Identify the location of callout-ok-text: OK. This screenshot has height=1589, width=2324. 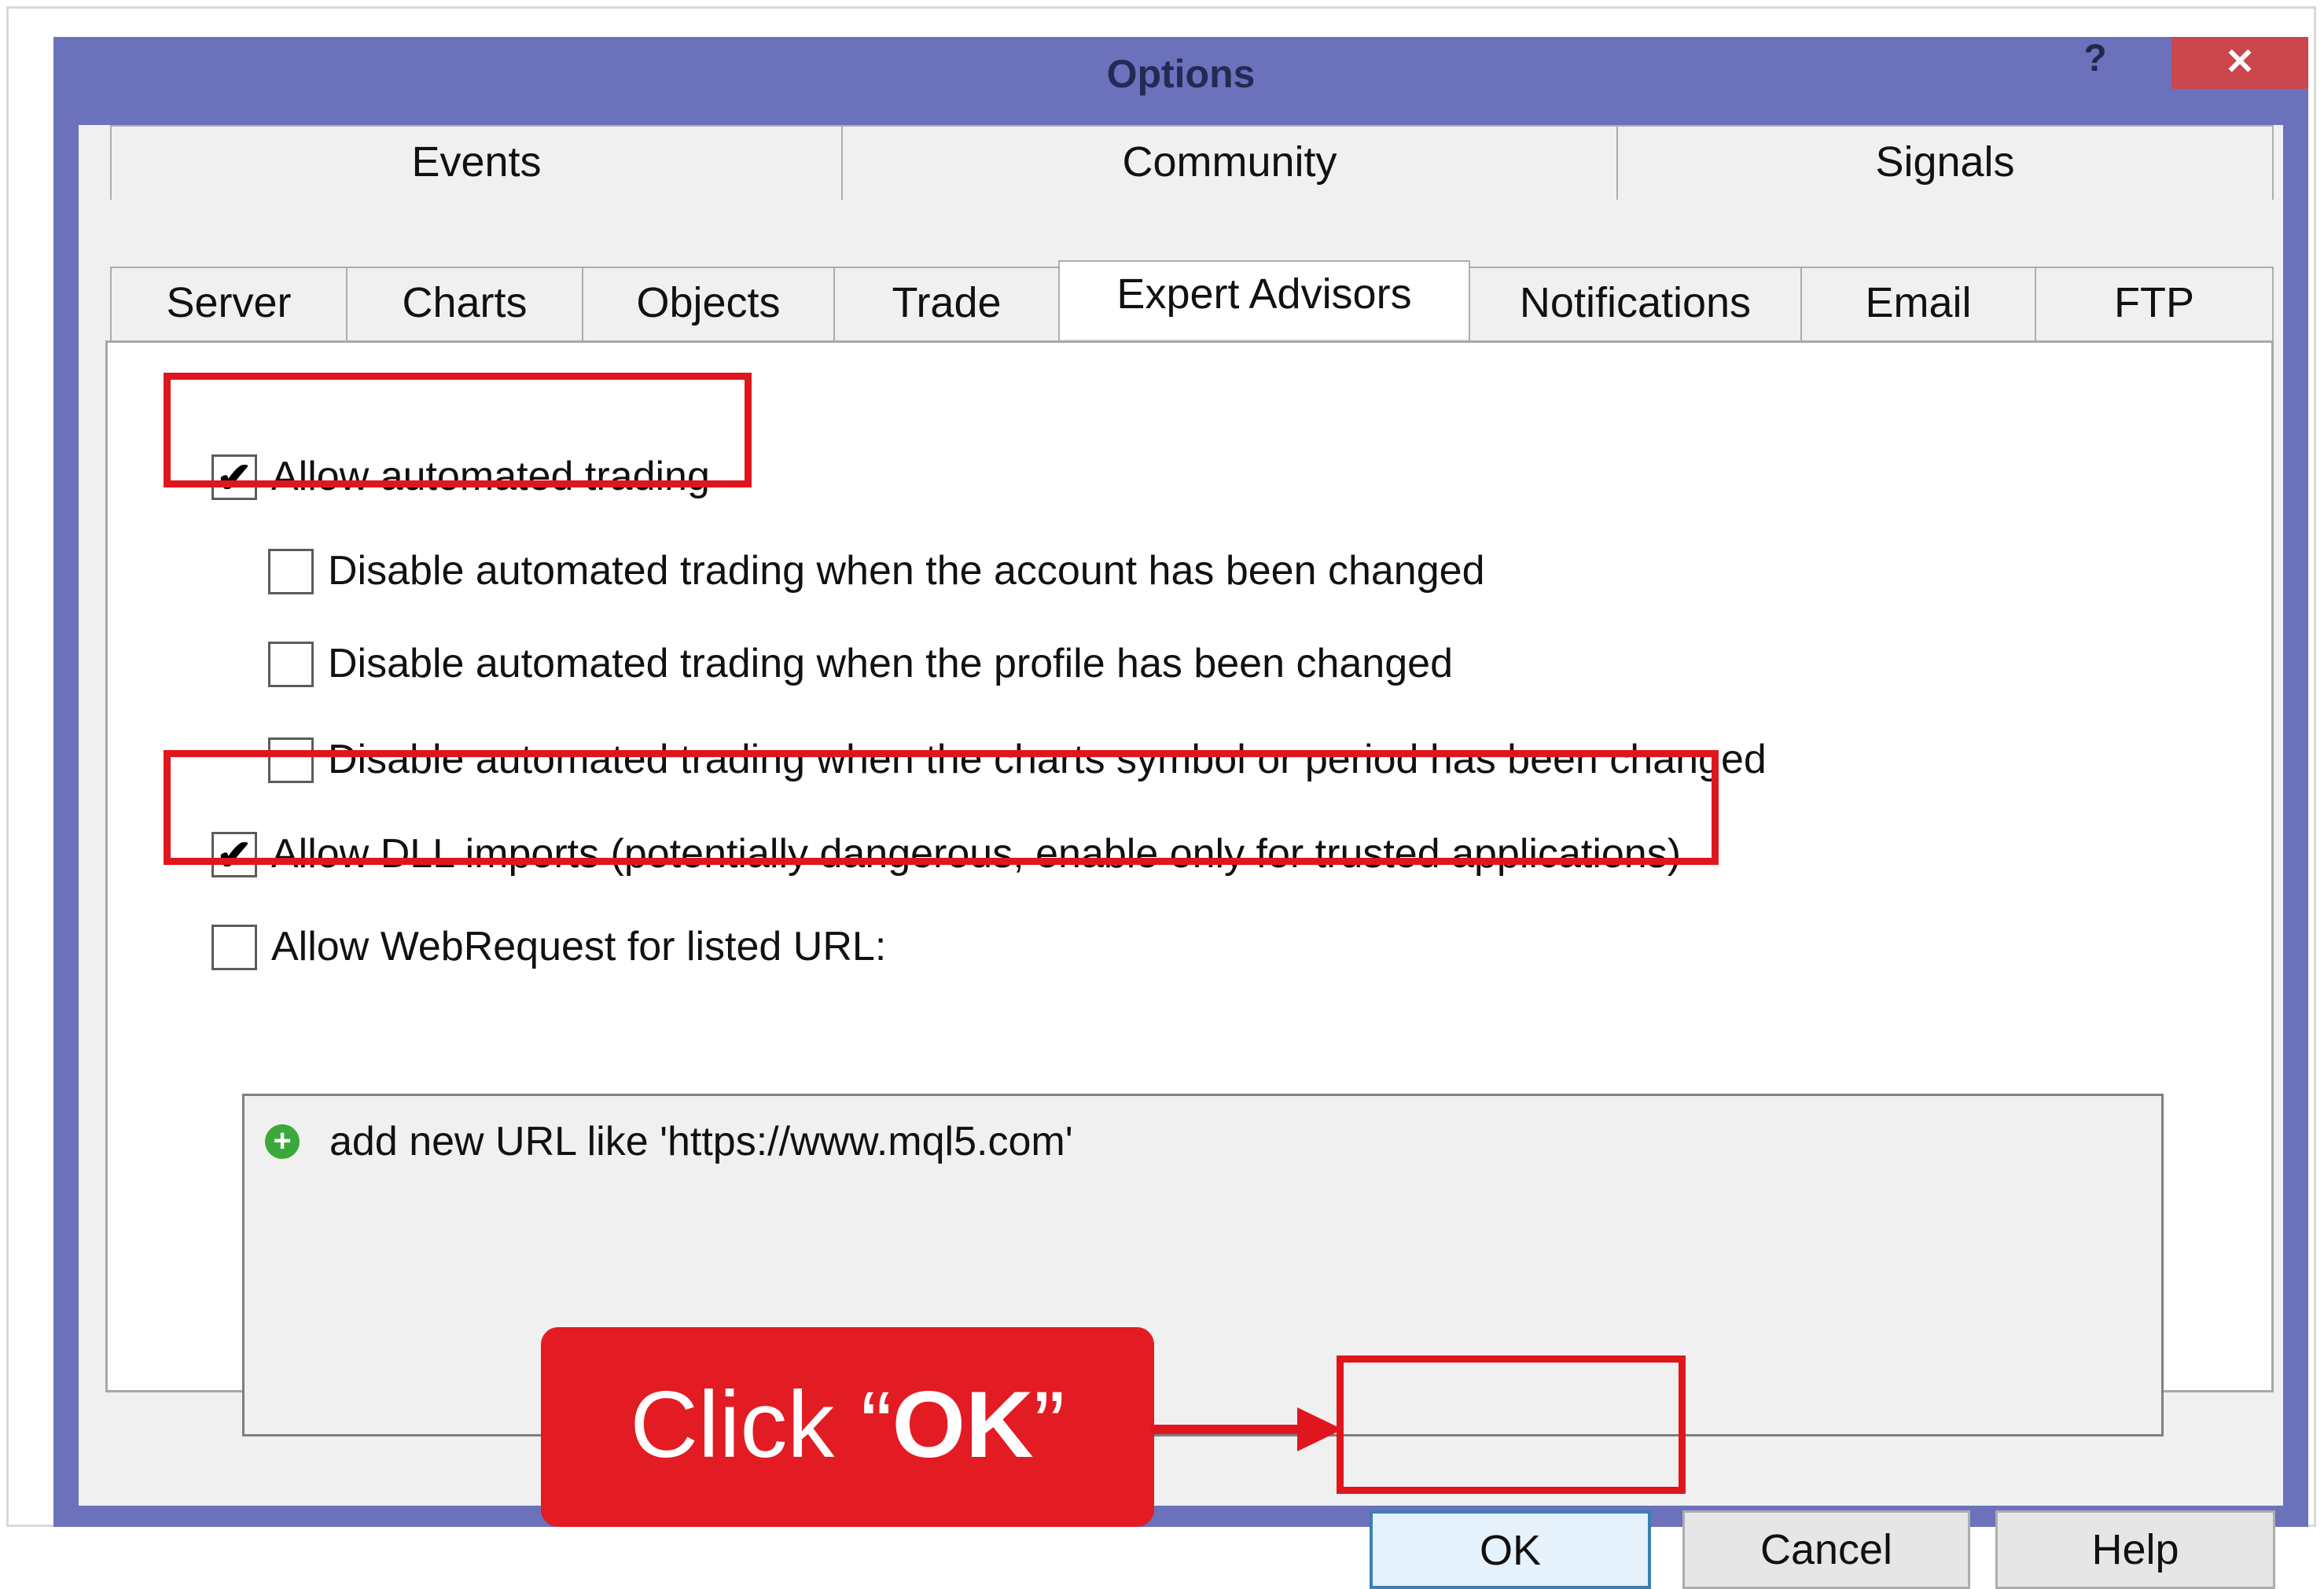
(963, 1424).